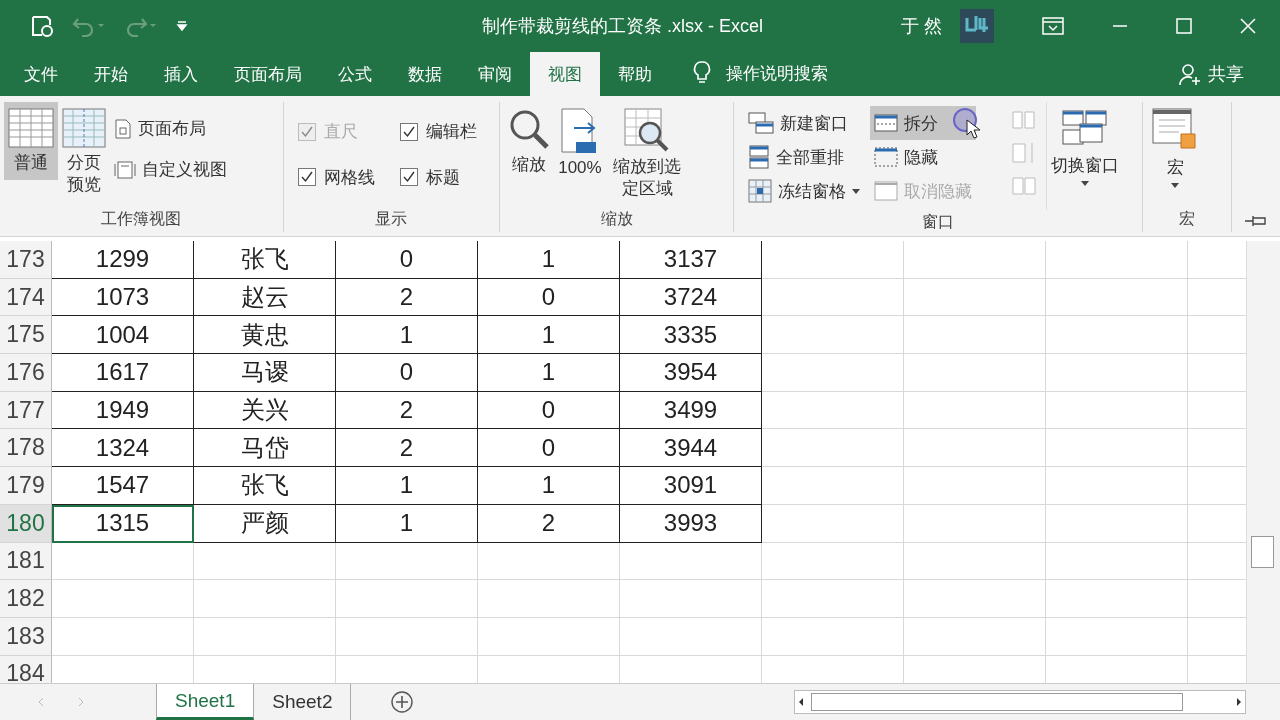 This screenshot has height=720, width=1280. I want to click on window-button: 隐藏, so click(922, 157).